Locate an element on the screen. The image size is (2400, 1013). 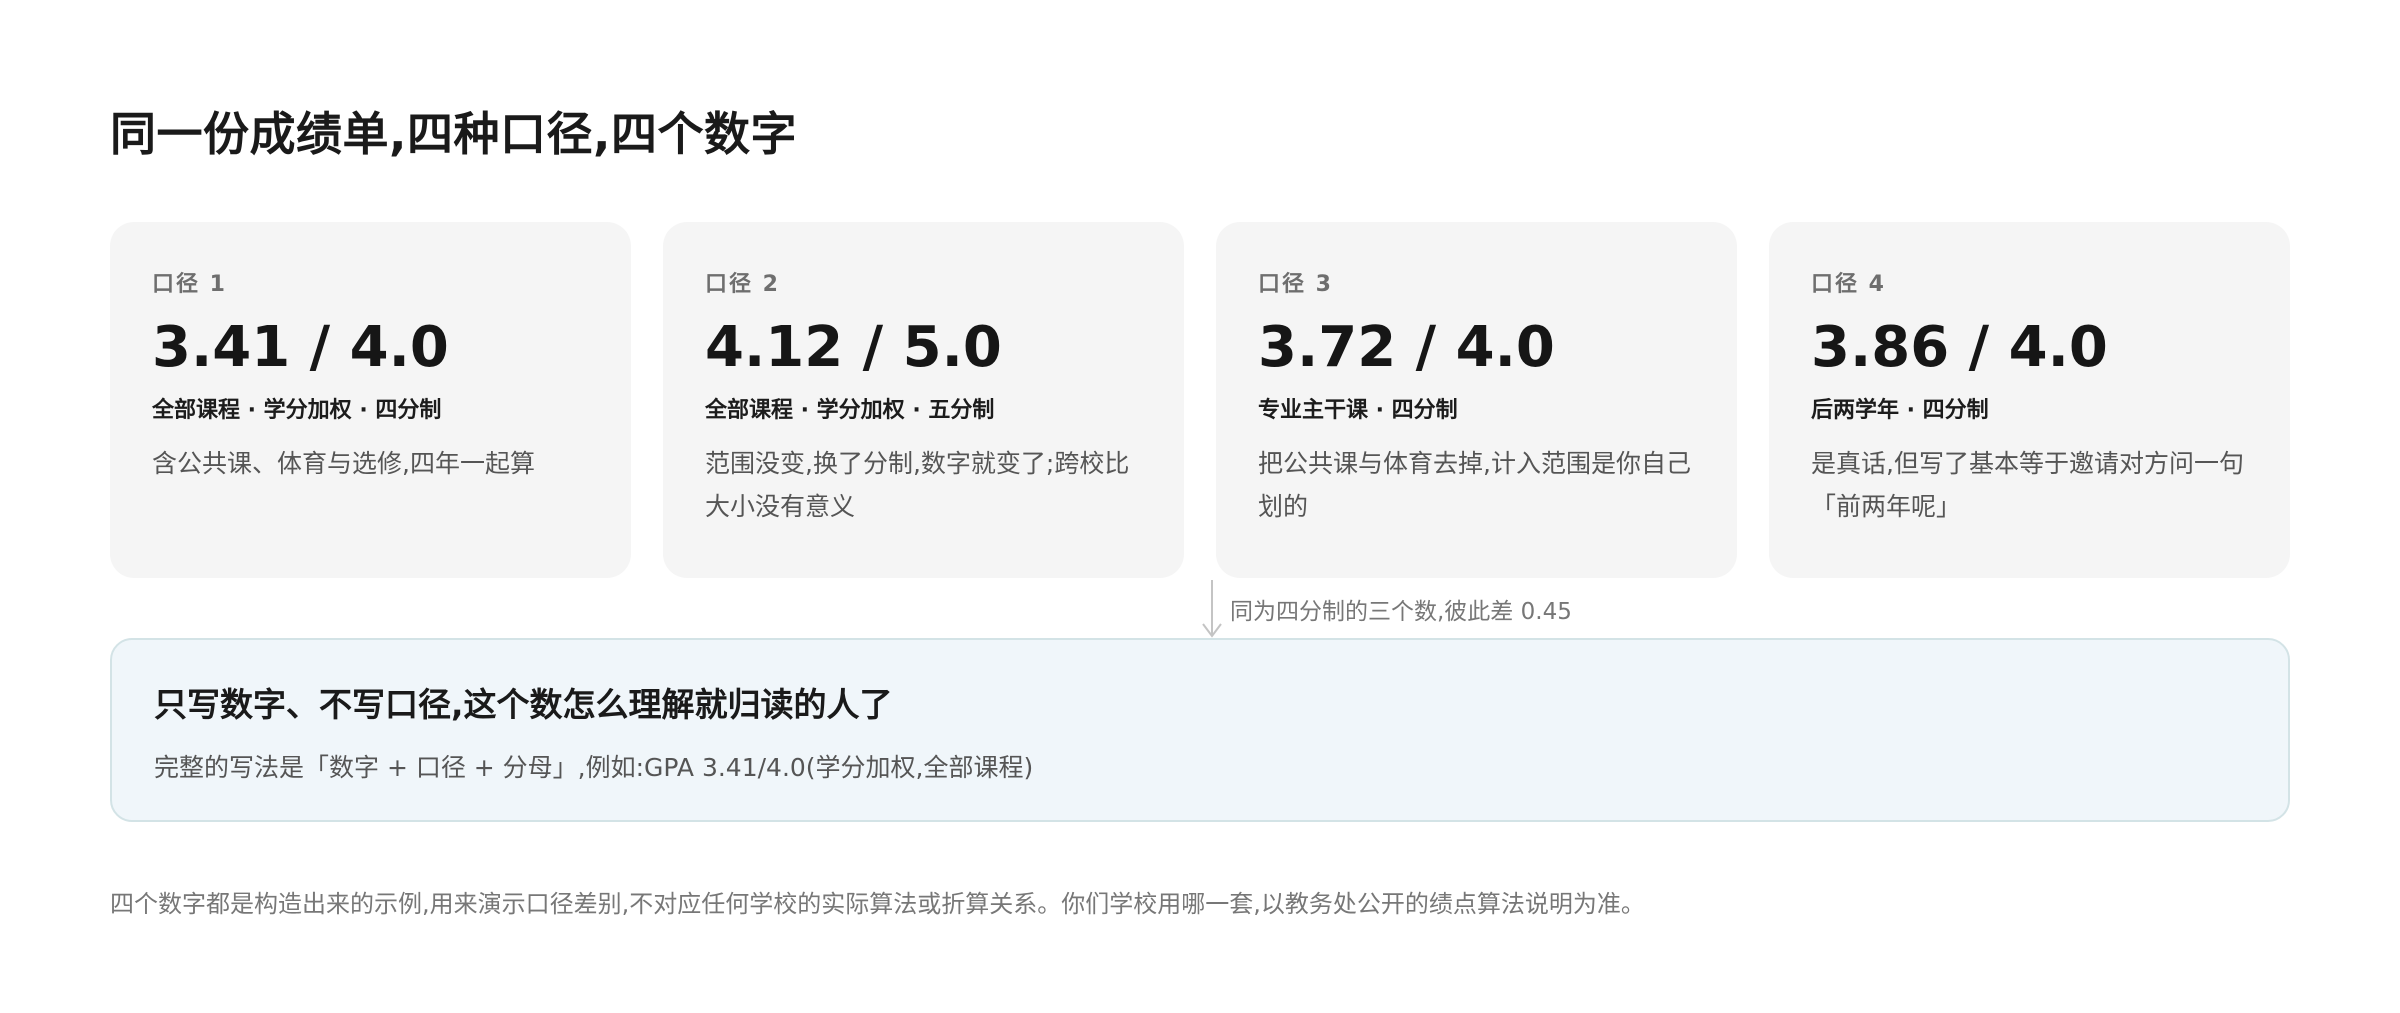
card-description: 是真话,但写了基本等于邀请对方问一句「前两年呢」 is located at coordinates (2027, 485).